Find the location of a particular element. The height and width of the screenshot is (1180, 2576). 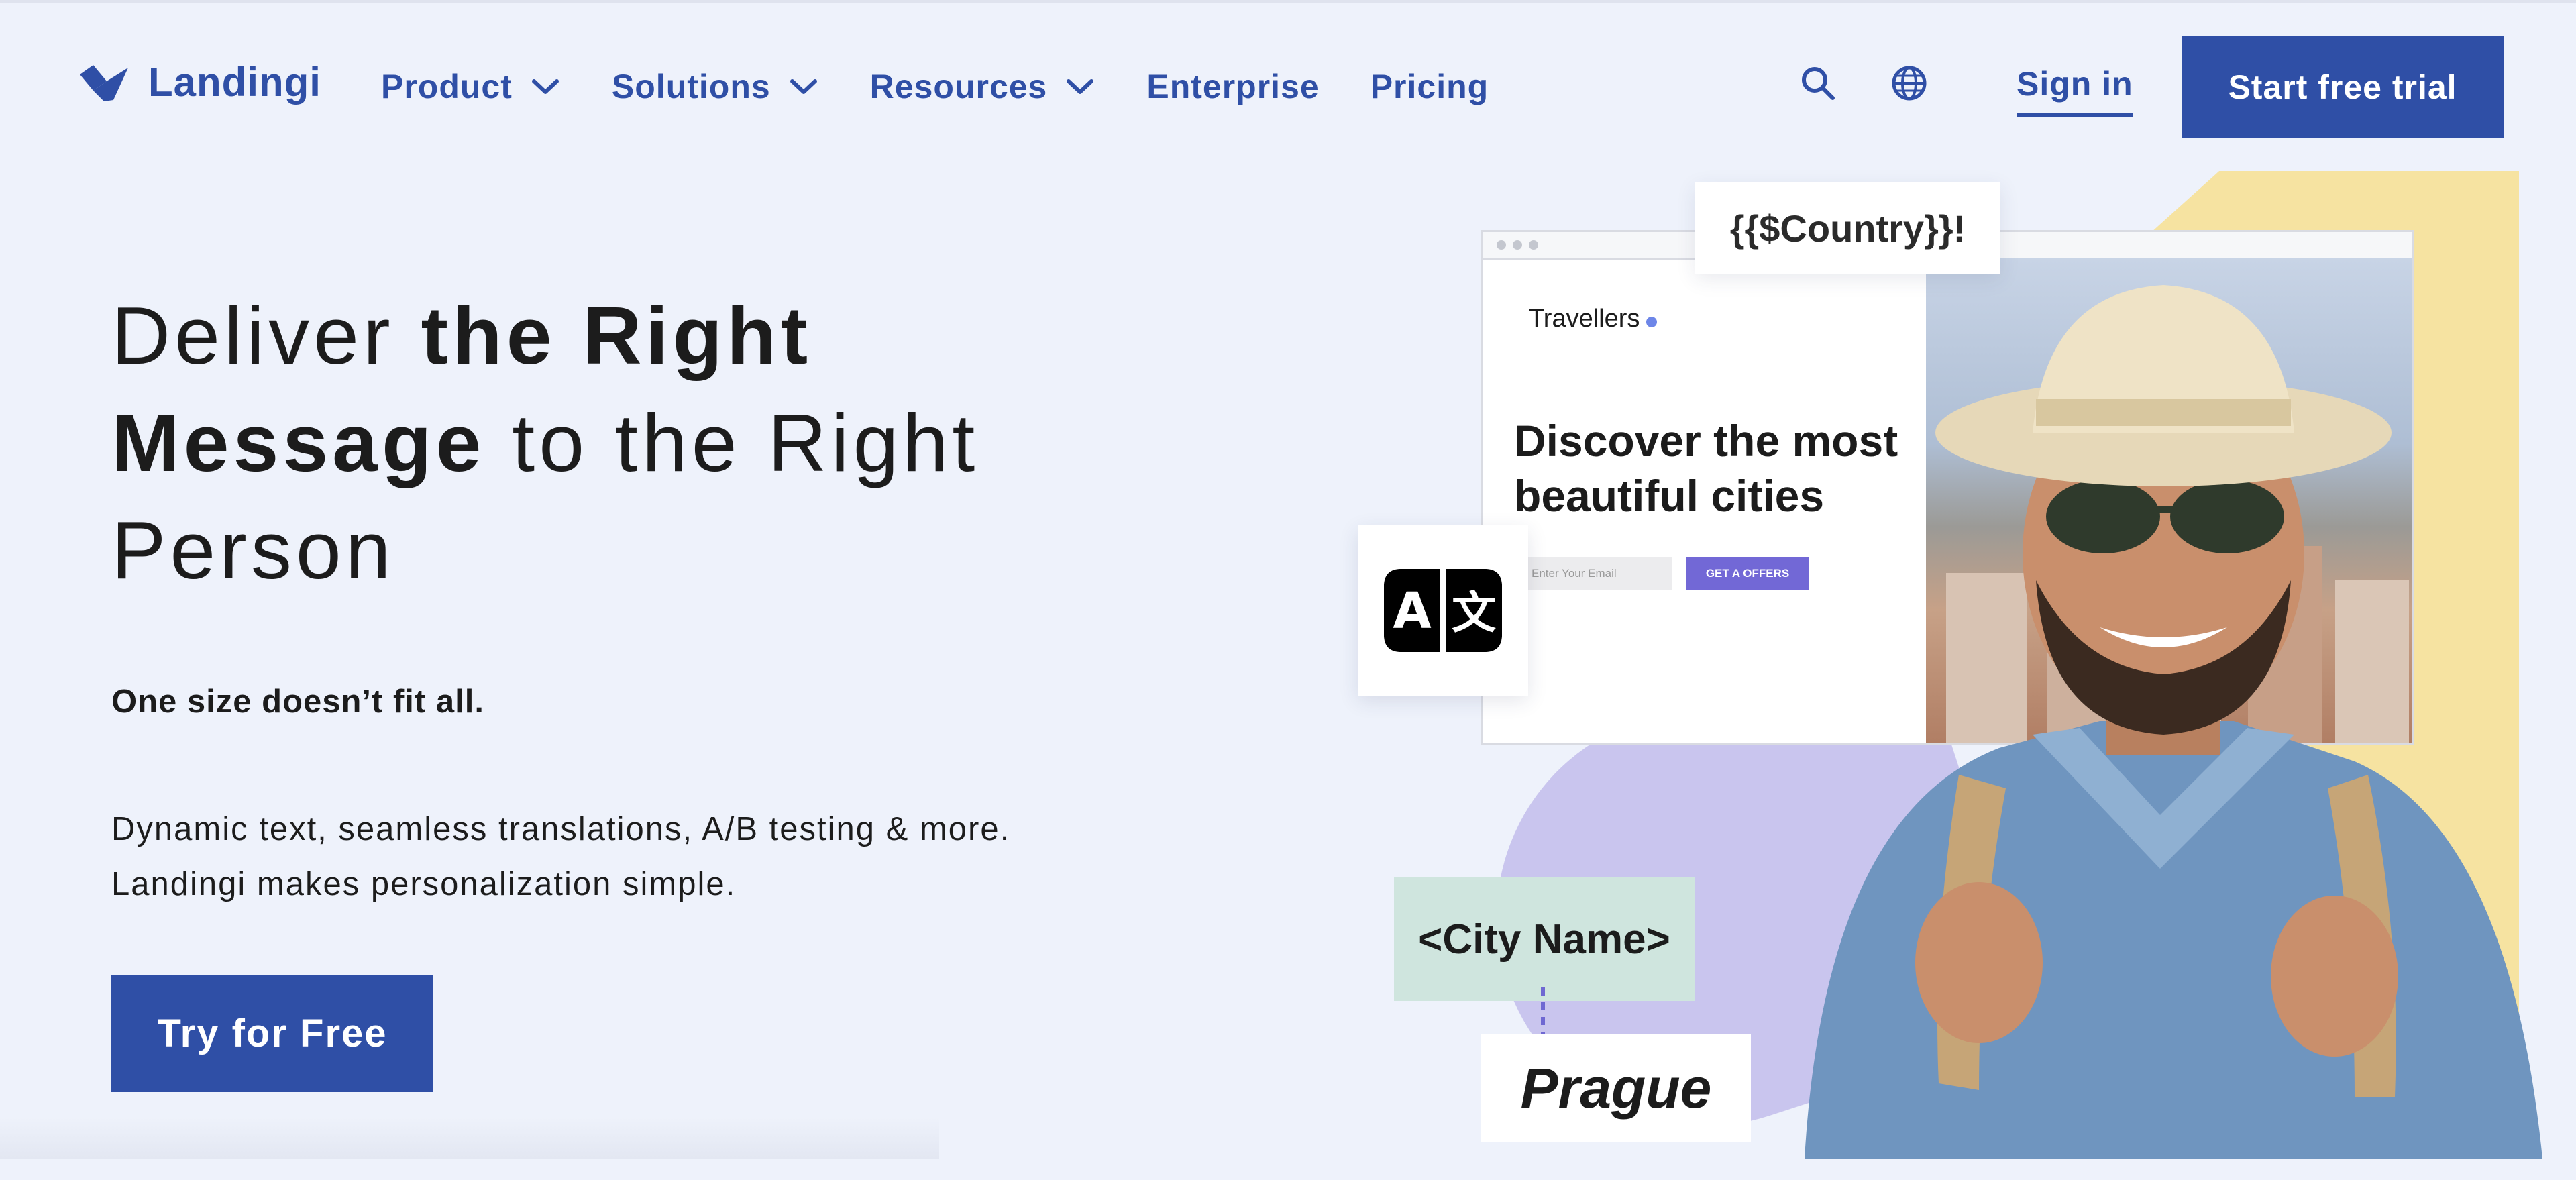

nav-solutions-label: Solutions is located at coordinates (691, 86).